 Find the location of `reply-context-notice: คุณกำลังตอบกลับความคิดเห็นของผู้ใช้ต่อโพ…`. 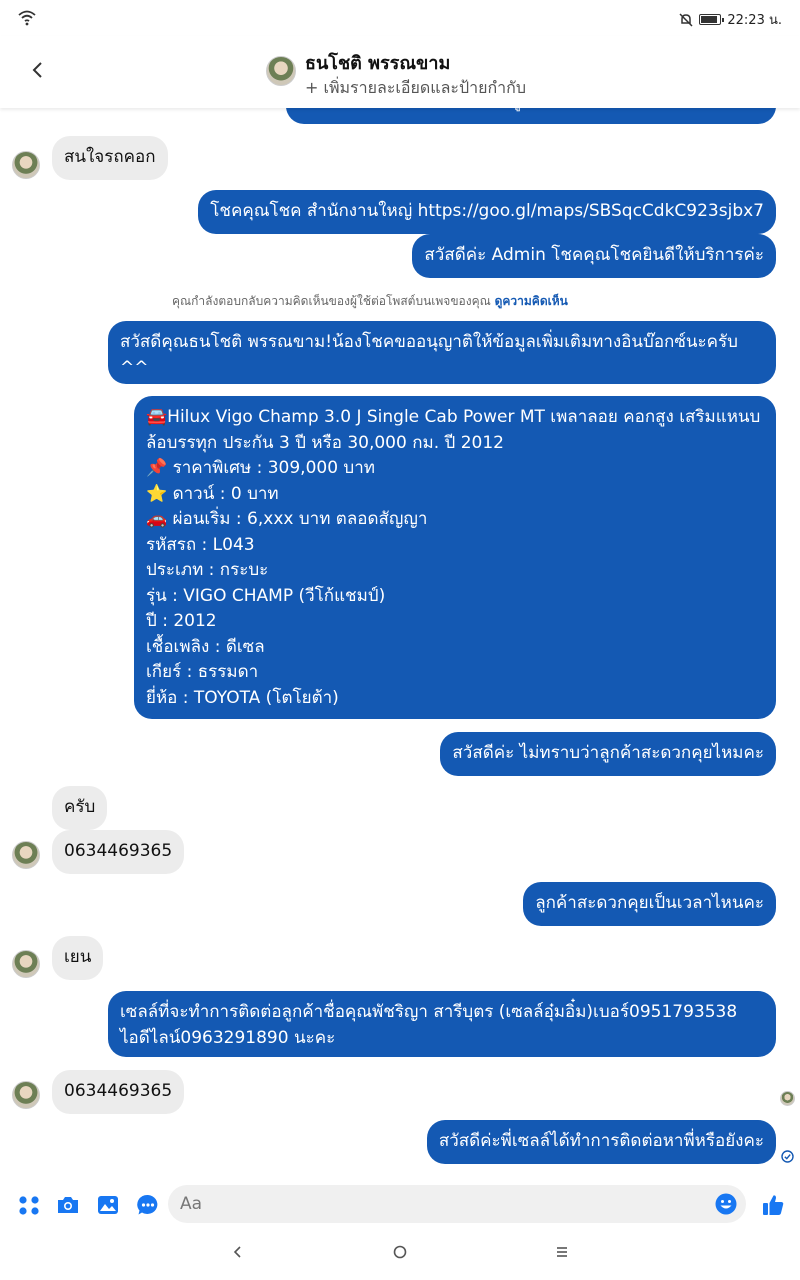

reply-context-notice: คุณกำลังตอบกลับความคิดเห็นของผู้ใช้ต่อโพ… is located at coordinates (370, 301).